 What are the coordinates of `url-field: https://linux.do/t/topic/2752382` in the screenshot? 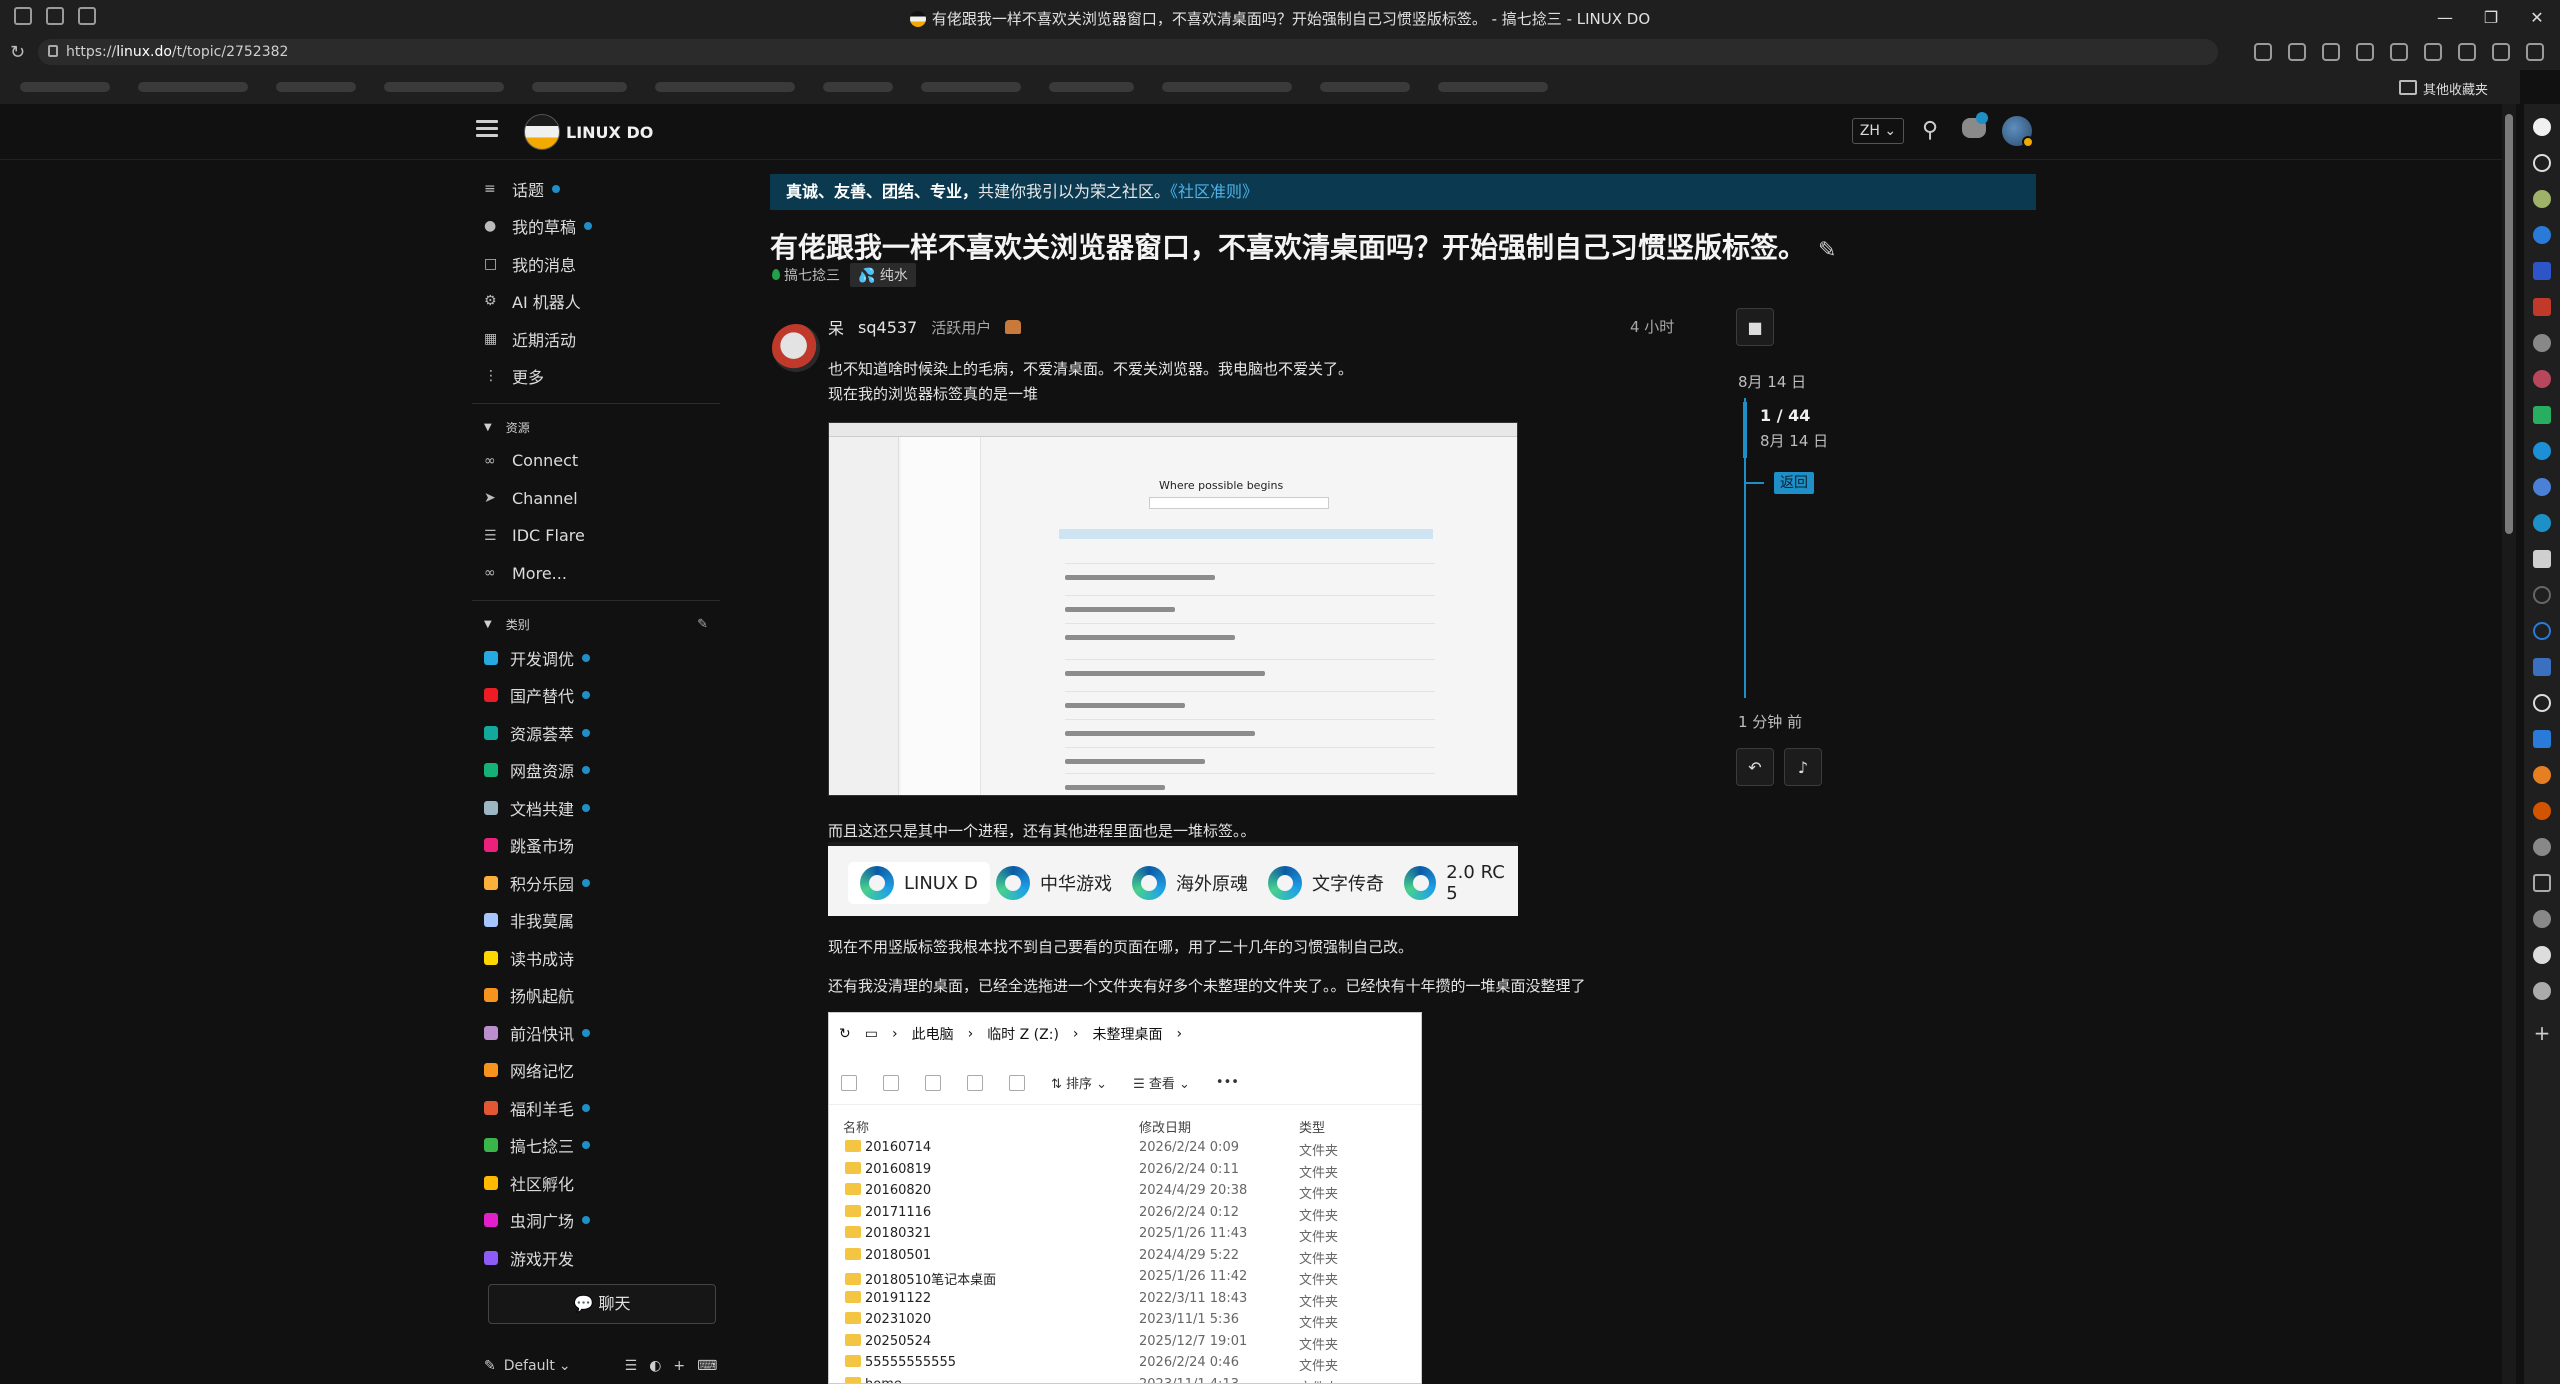 It's located at (1128, 52).